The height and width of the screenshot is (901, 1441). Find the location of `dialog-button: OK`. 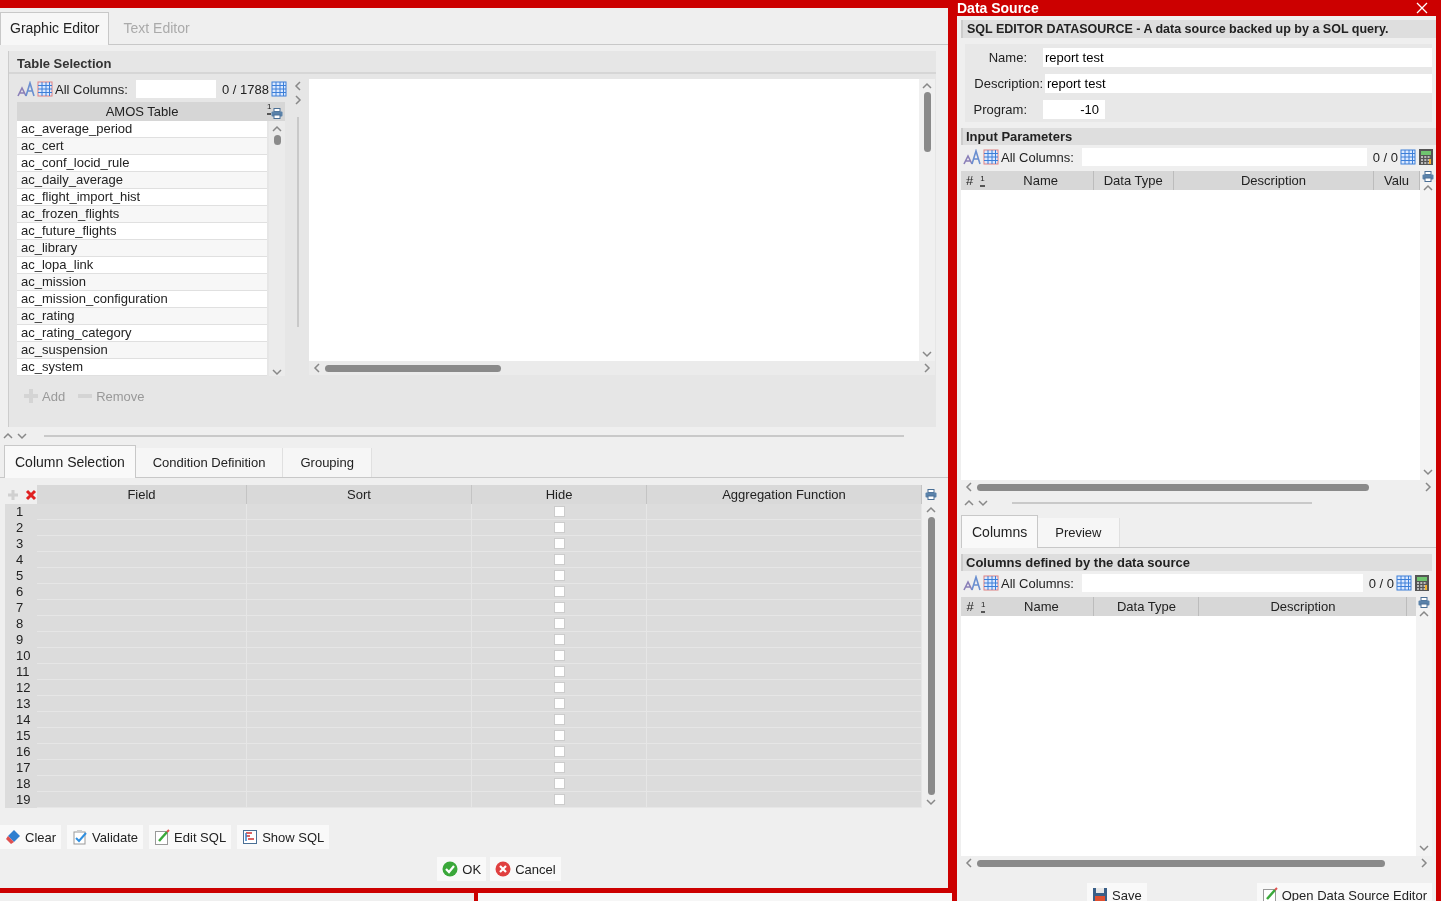

dialog-button: OK is located at coordinates (462, 869).